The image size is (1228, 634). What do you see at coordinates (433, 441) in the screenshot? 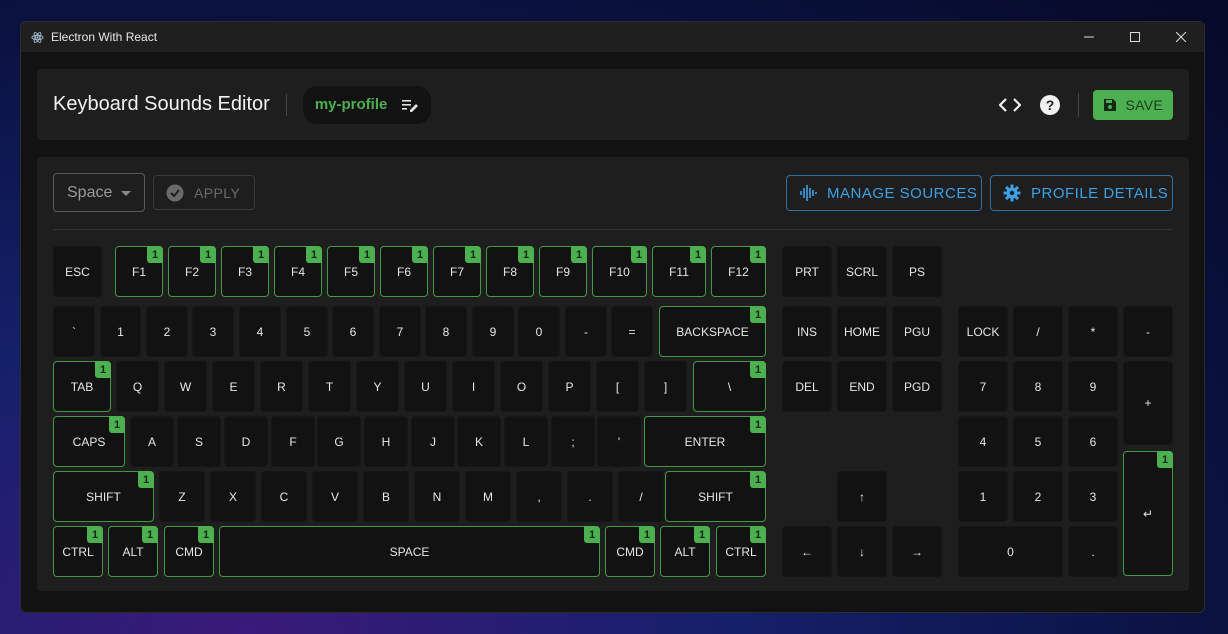
I see `key-j: J` at bounding box center [433, 441].